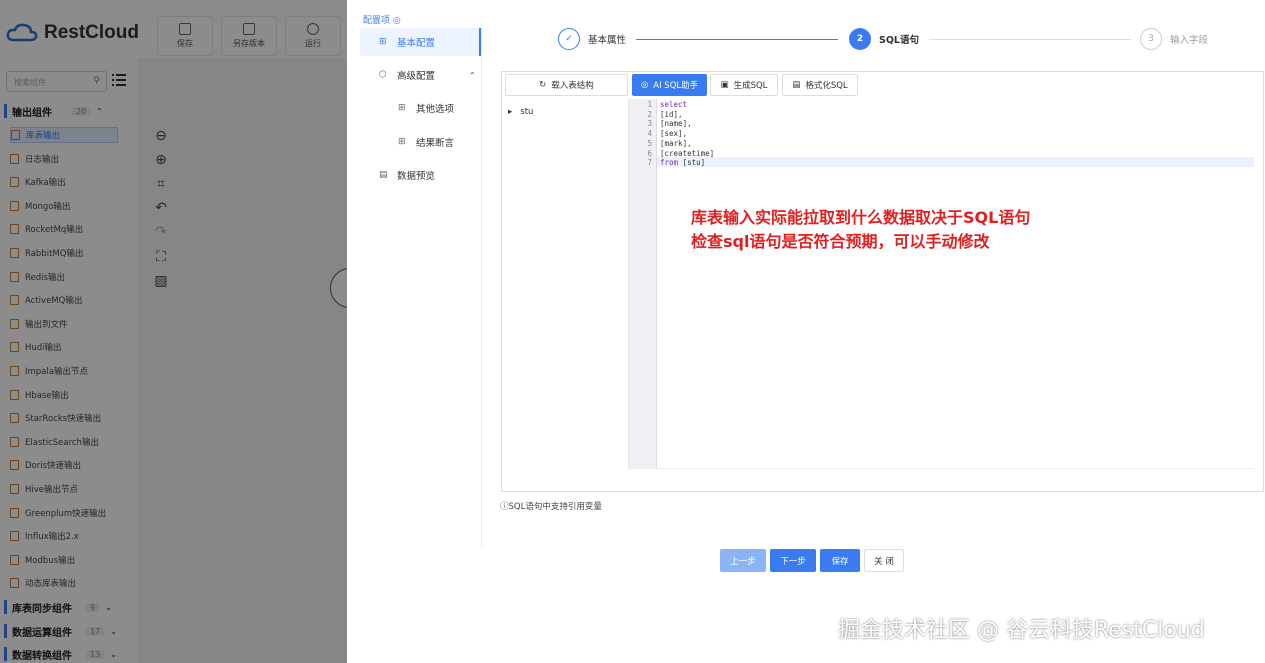  I want to click on next-step-button: 下一步, so click(793, 560).